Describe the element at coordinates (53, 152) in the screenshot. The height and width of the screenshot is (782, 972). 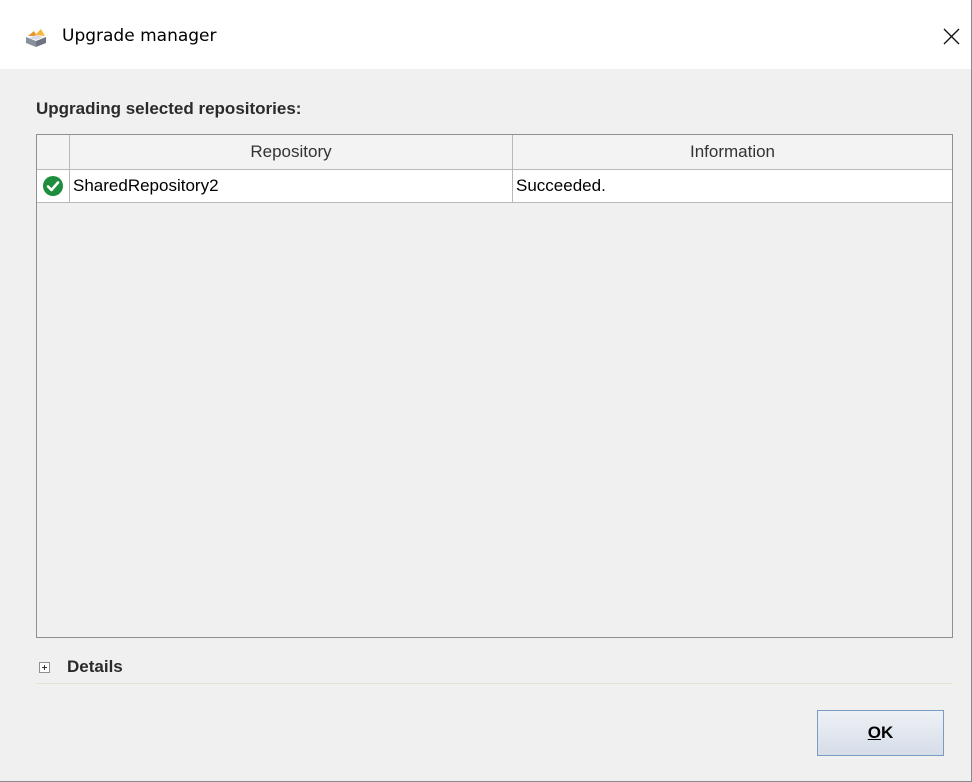
I see `column-header-status` at that location.